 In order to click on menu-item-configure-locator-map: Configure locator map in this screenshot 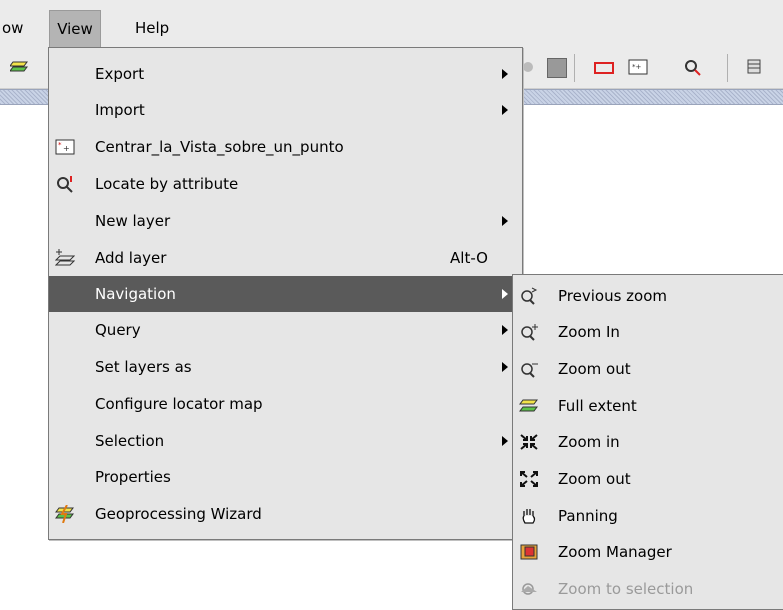, I will do `click(285, 404)`.